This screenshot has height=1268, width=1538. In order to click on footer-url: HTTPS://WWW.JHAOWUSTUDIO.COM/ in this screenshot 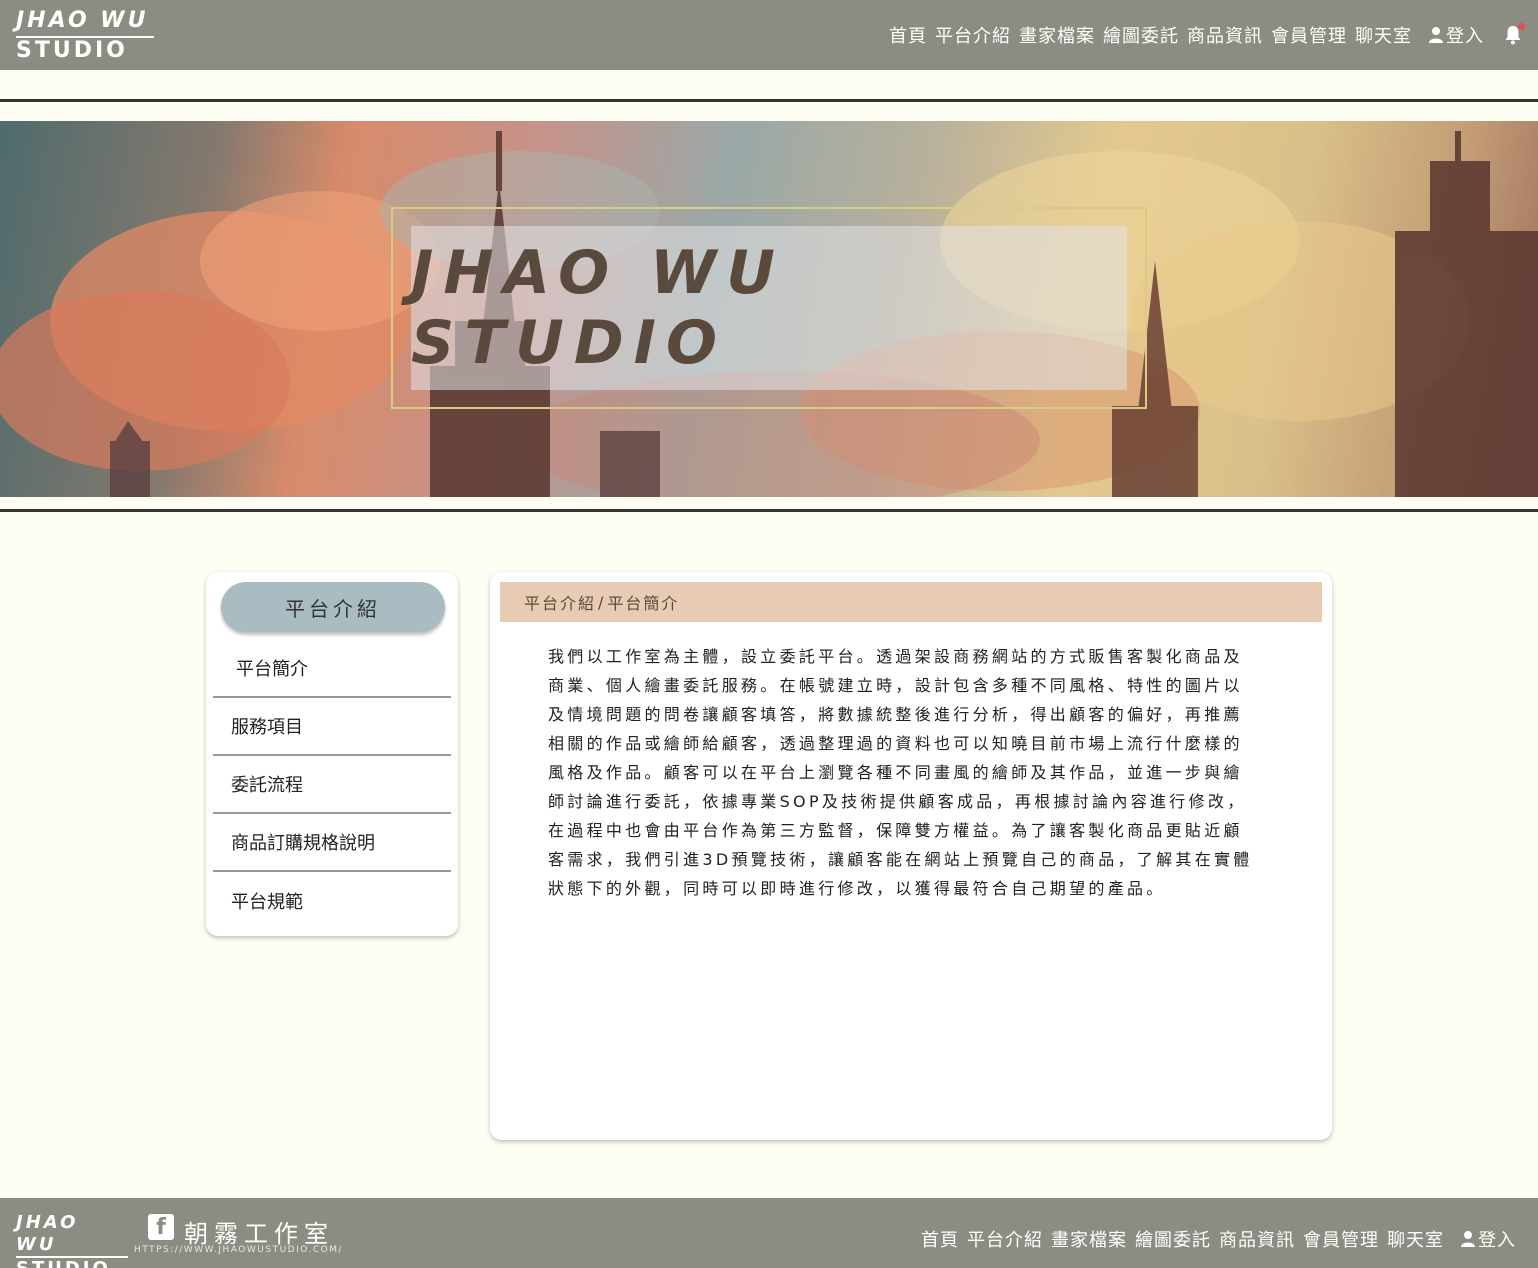, I will do `click(238, 1250)`.